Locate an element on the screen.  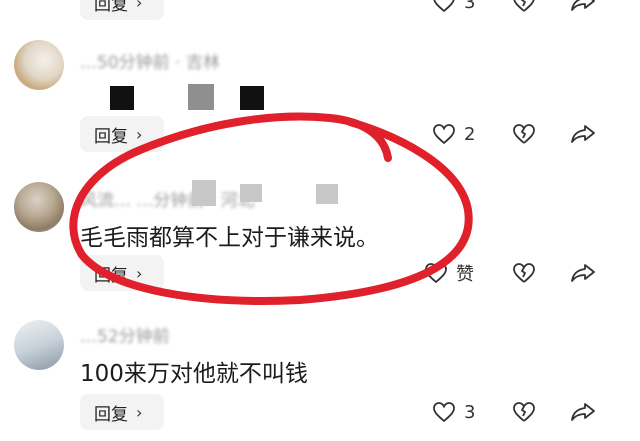
like-count: 2 is located at coordinates (470, 134).